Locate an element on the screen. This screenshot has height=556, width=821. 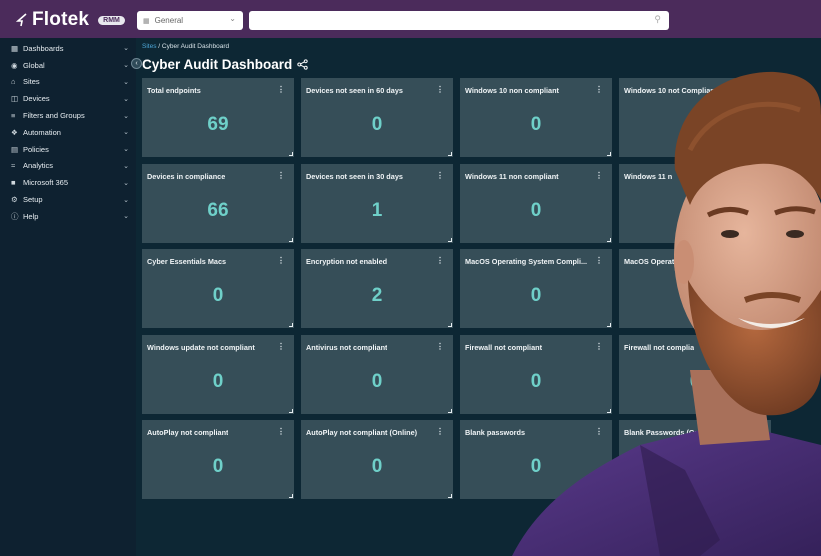
dashboard-widget-card: Windows 10 non compliant ⋮ 0 is located at coordinates (536, 117).